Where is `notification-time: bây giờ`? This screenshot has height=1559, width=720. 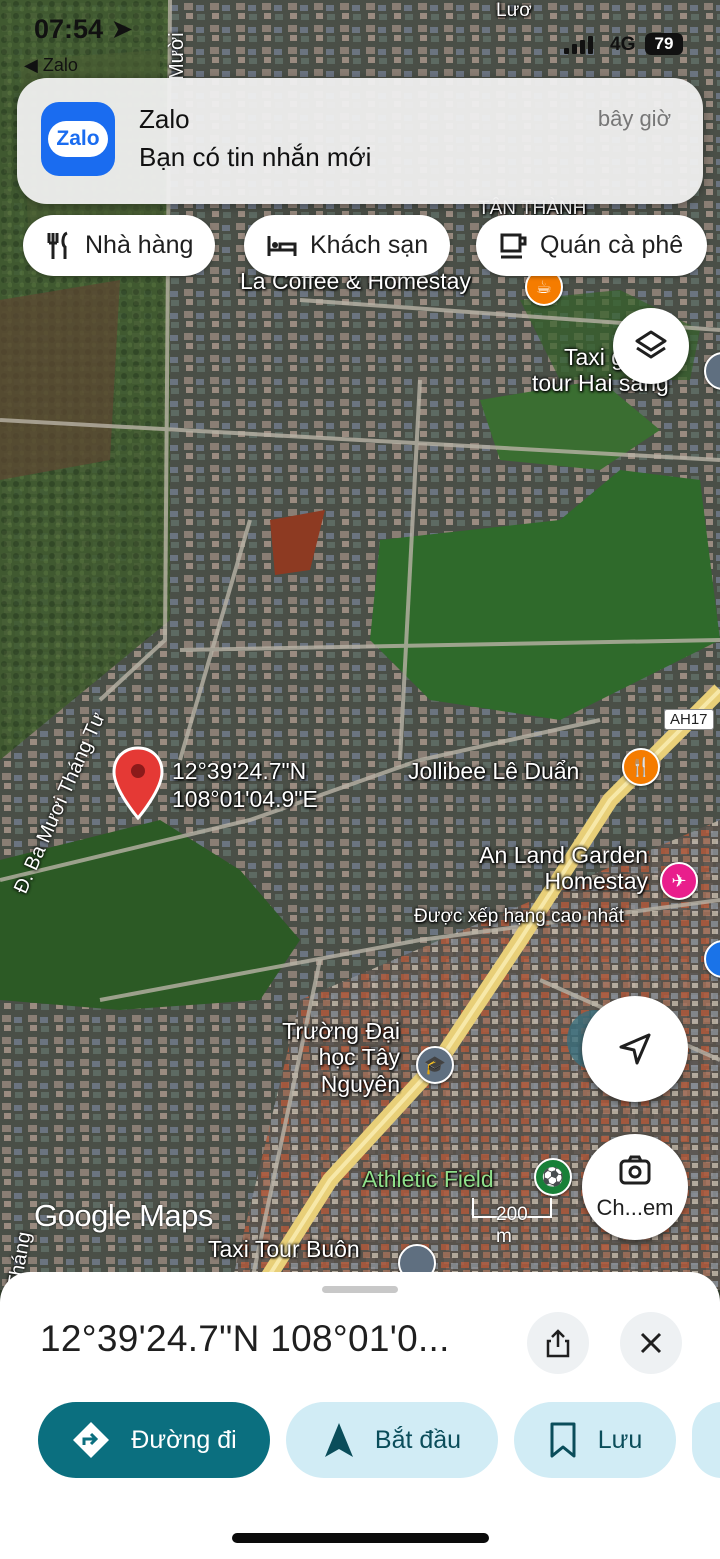 notification-time: bây giờ is located at coordinates (634, 118).